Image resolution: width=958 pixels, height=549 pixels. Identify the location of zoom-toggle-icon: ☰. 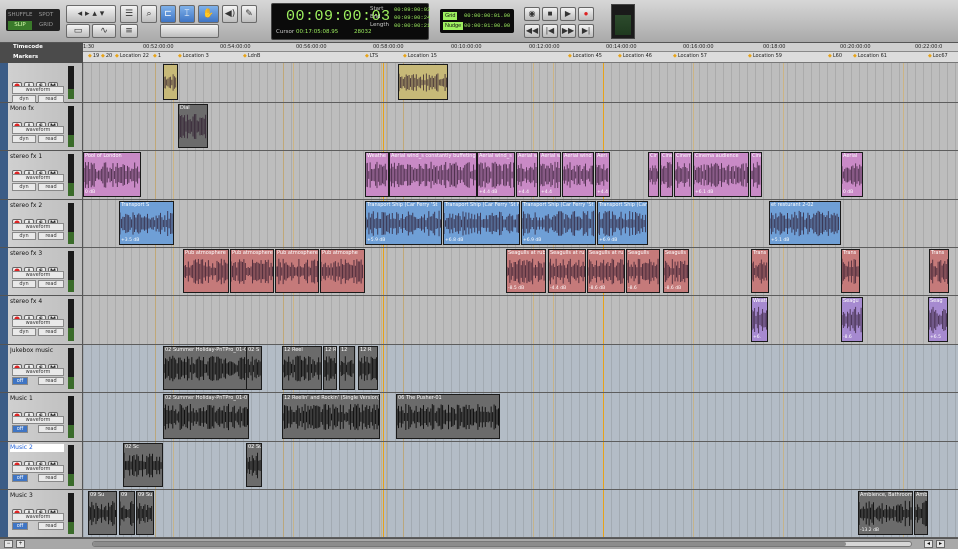
(129, 14).